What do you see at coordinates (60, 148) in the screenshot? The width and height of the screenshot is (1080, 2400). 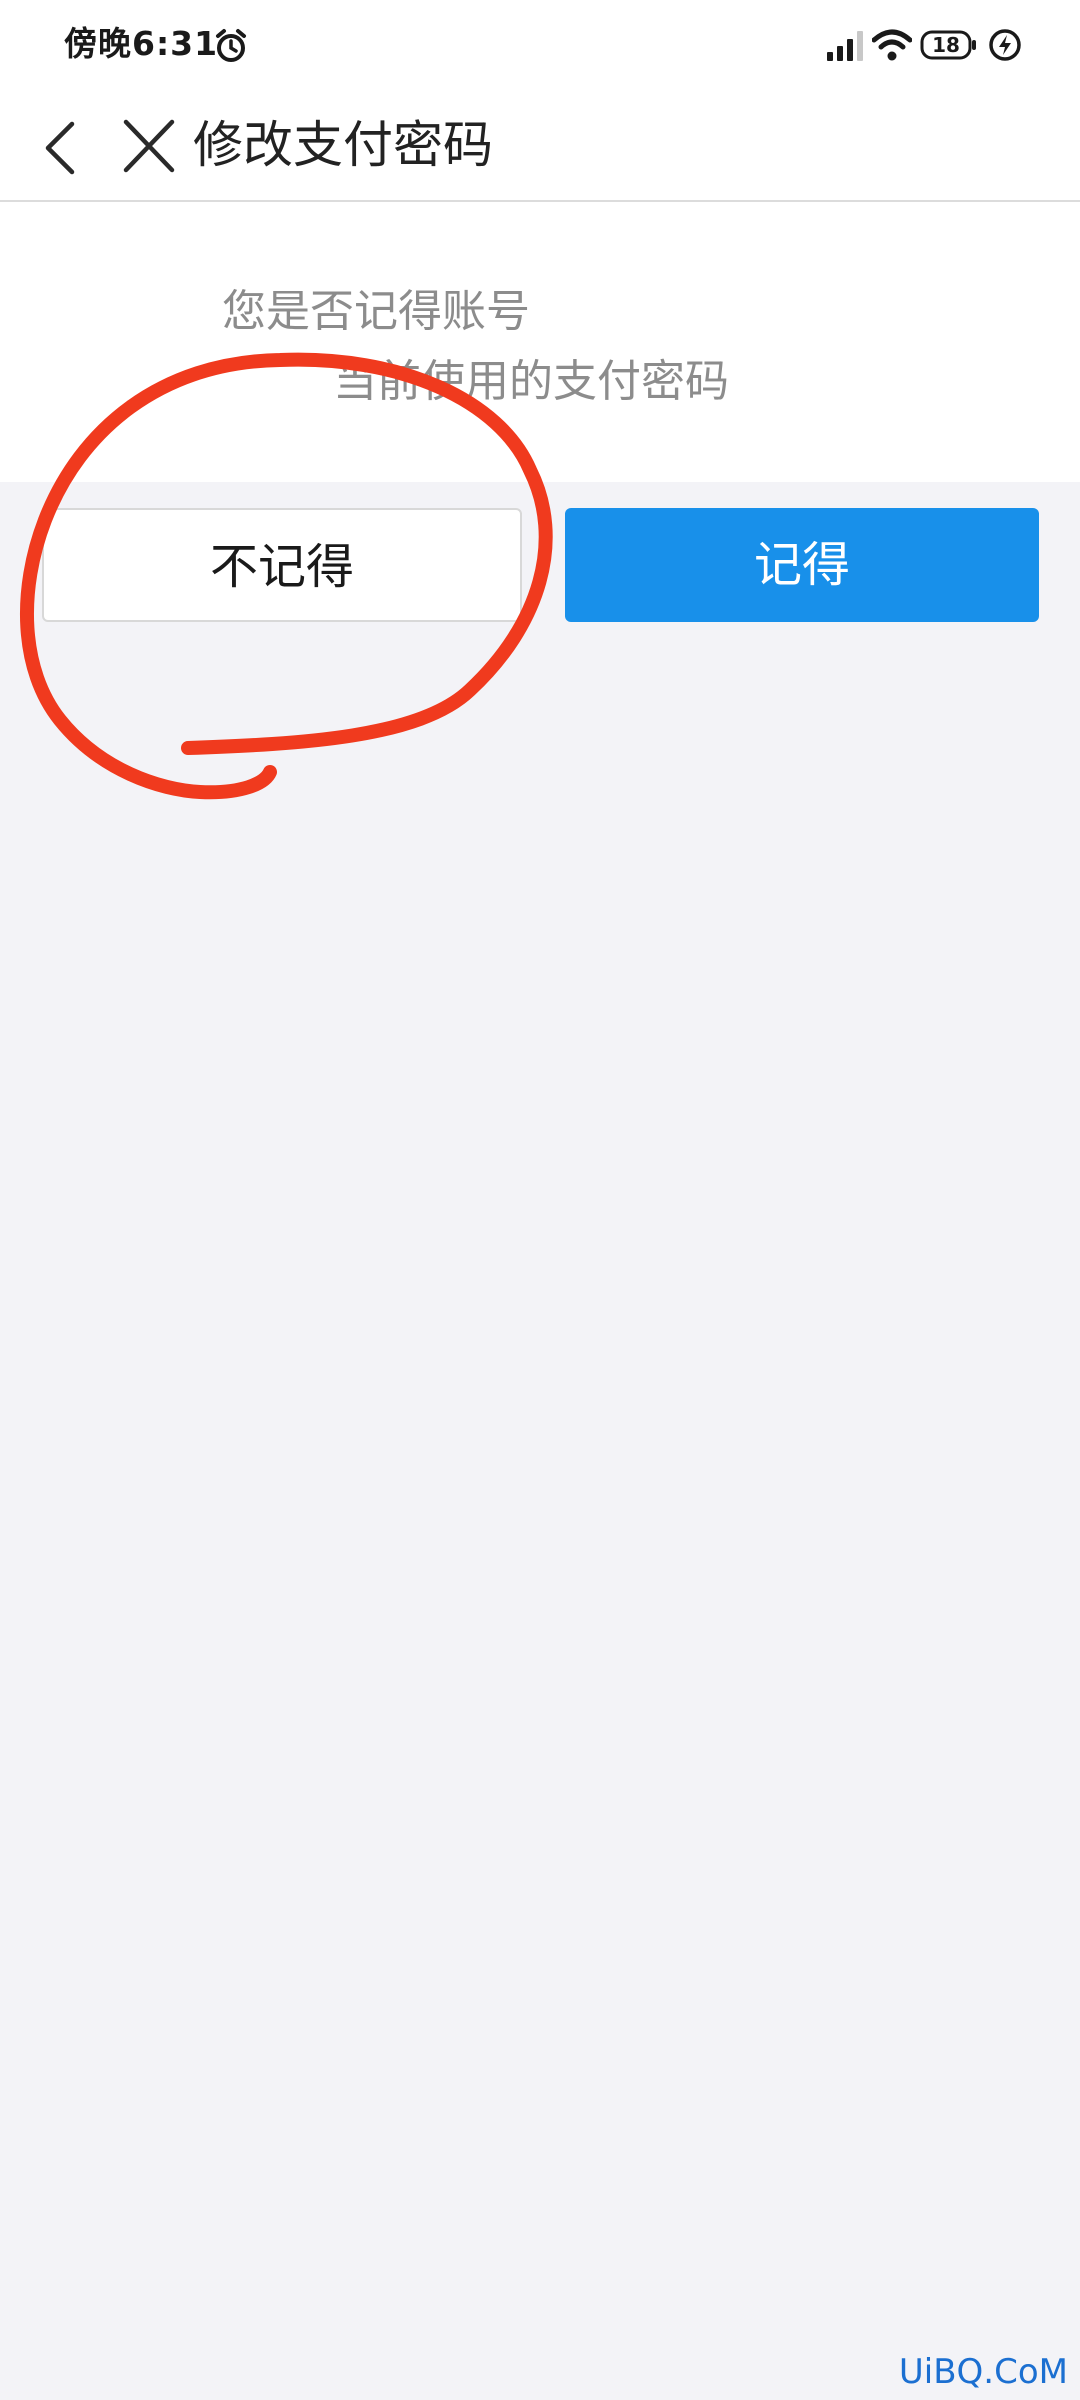 I see `back-arrow-icon` at bounding box center [60, 148].